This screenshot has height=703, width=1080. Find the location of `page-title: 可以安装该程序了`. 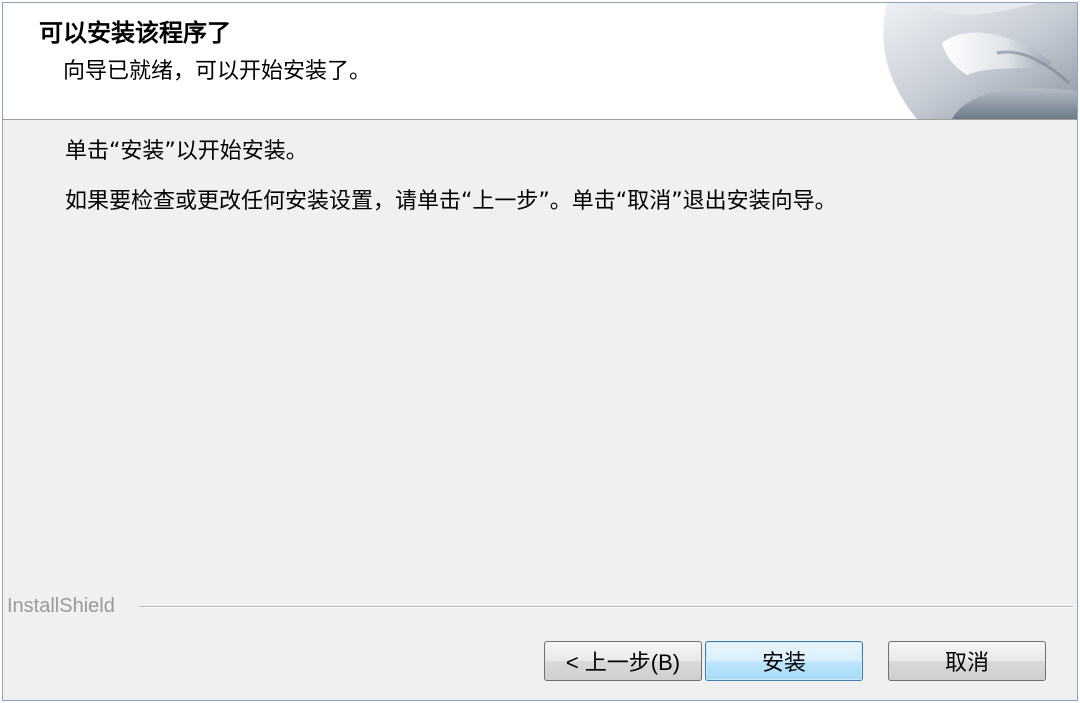

page-title: 可以安装该程序了 is located at coordinates (135, 33).